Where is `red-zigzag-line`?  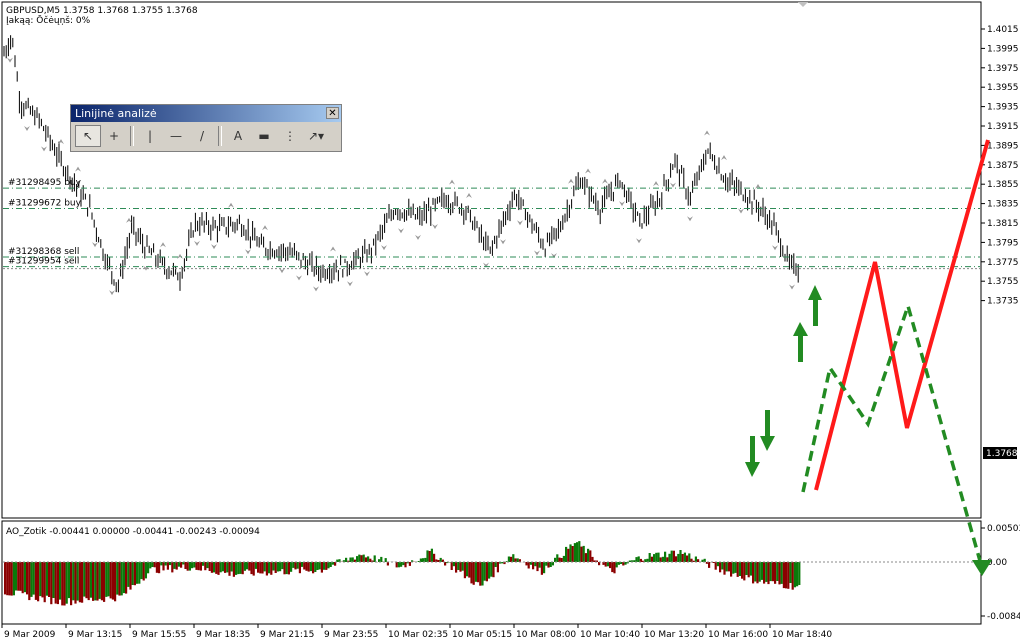
red-zigzag-line is located at coordinates (902, 315).